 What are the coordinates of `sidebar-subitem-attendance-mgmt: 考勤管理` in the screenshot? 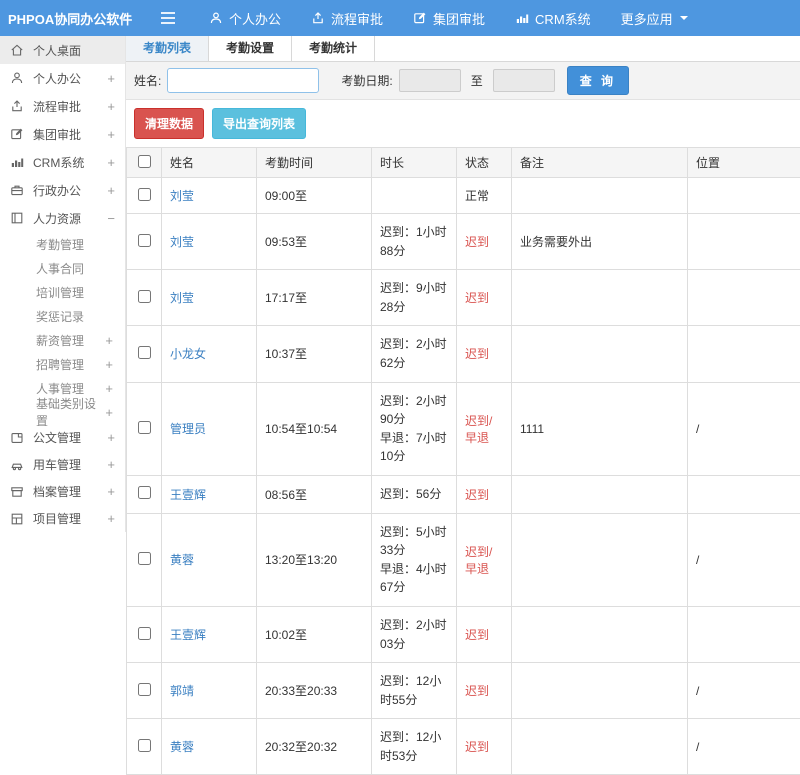 It's located at (62, 244).